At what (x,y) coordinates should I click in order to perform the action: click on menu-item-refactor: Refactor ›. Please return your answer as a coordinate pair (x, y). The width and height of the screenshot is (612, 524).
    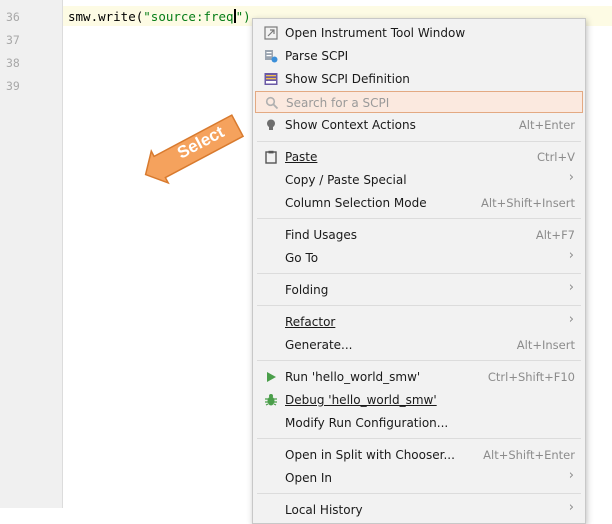
    Looking at the image, I should click on (419, 322).